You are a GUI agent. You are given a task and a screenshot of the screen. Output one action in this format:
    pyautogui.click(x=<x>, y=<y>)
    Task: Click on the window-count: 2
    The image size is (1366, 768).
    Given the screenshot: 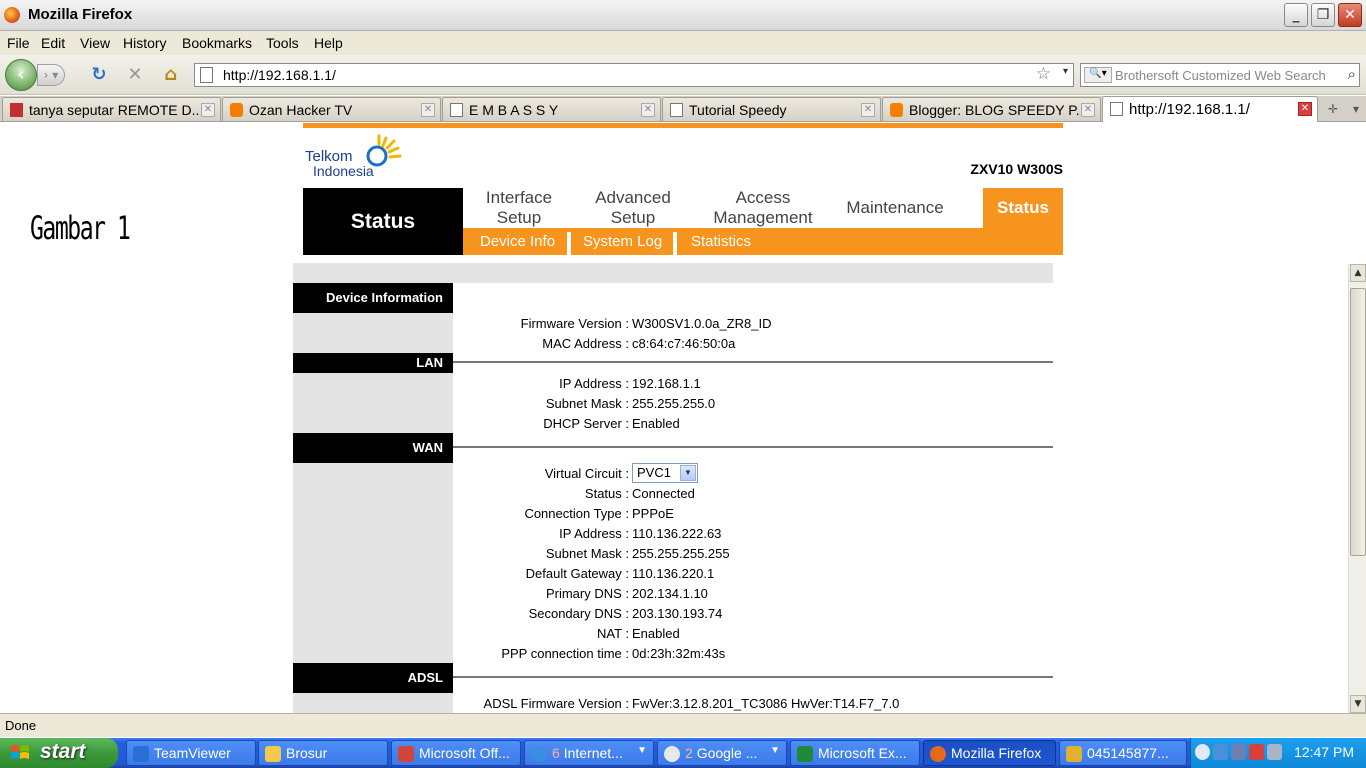 What is the action you would take?
    pyautogui.click(x=689, y=753)
    